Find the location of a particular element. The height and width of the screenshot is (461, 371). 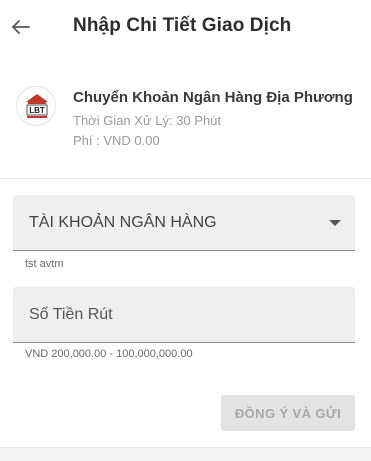

amount-range-helper: VND 200,000.00 - 100,000,000.00 is located at coordinates (109, 354).